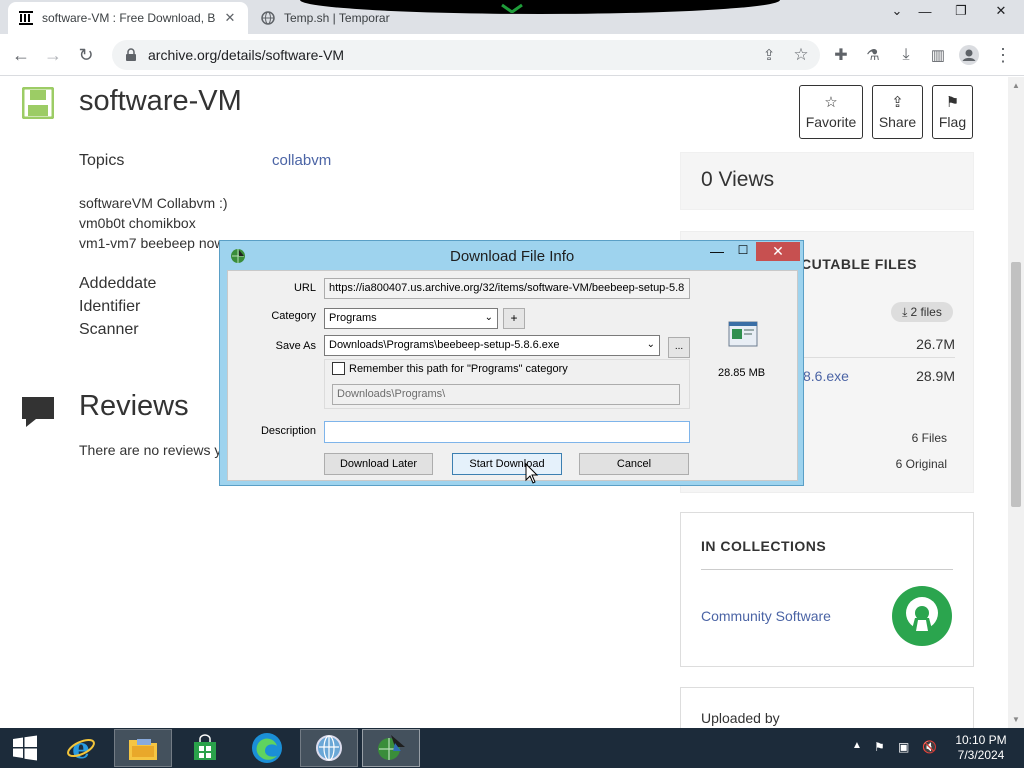  I want to click on description-line-2: vm0b0t chomikbox, so click(137, 223).